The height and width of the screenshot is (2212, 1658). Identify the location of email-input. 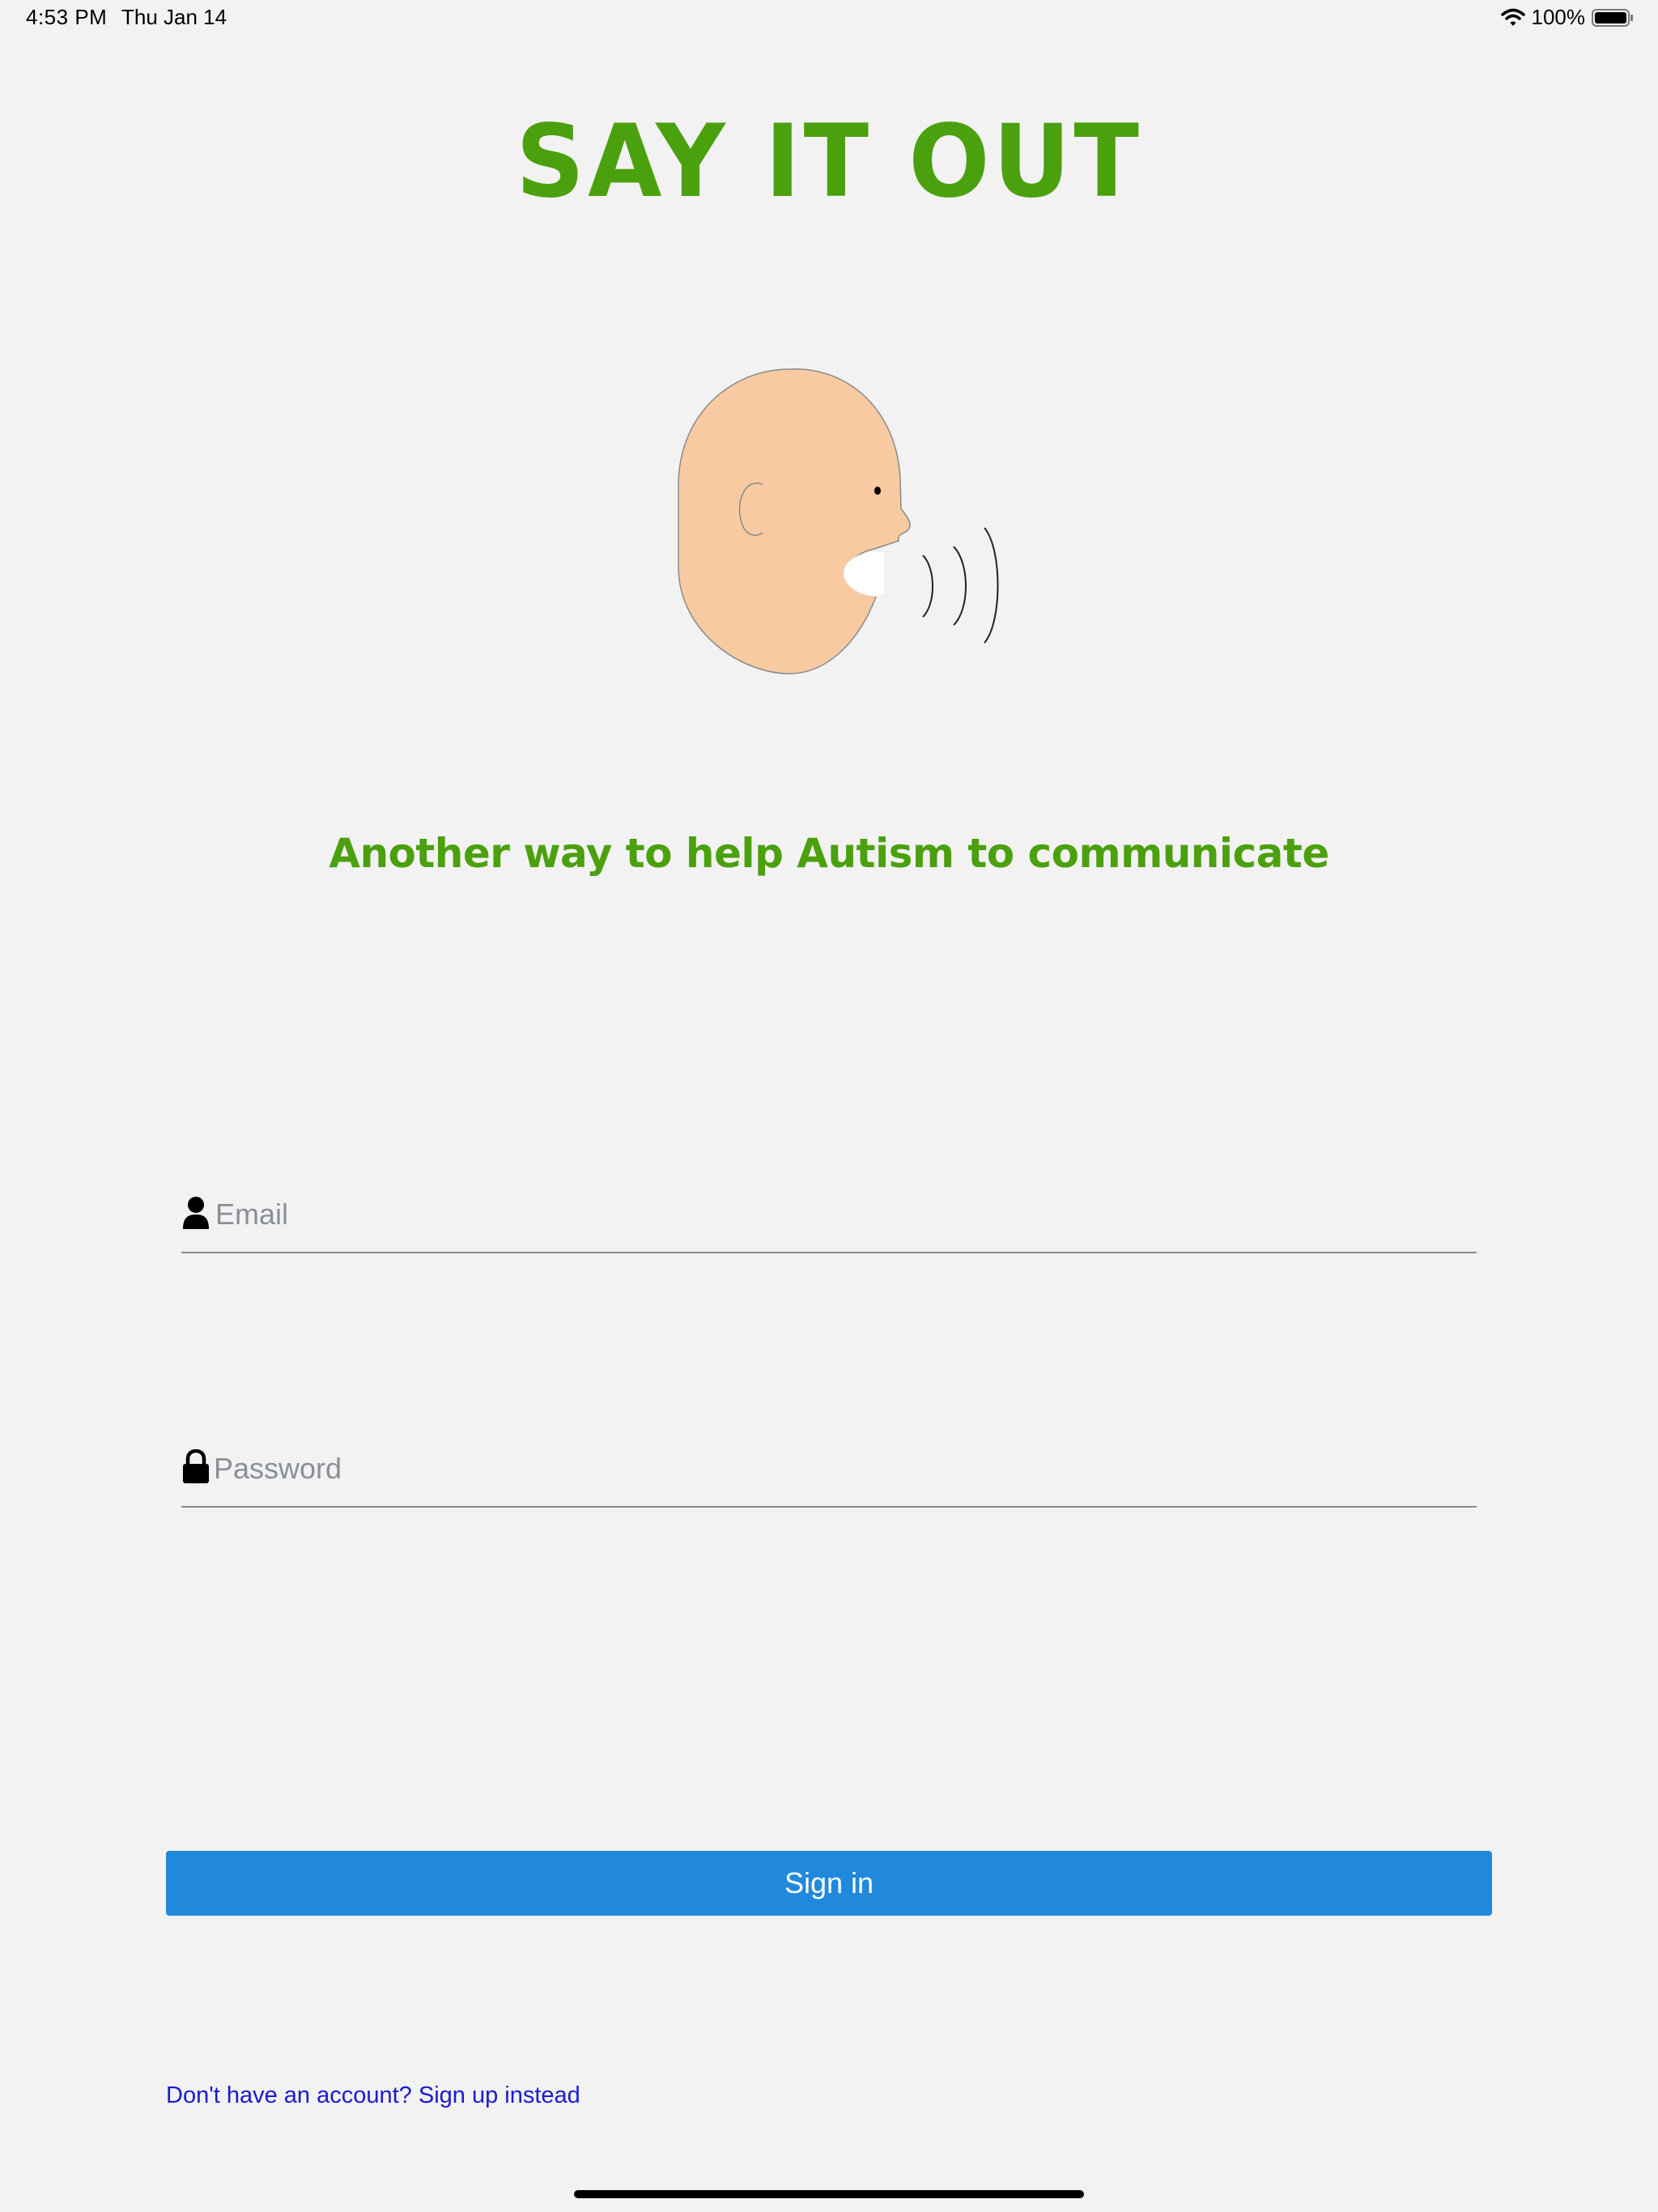
(838, 1214).